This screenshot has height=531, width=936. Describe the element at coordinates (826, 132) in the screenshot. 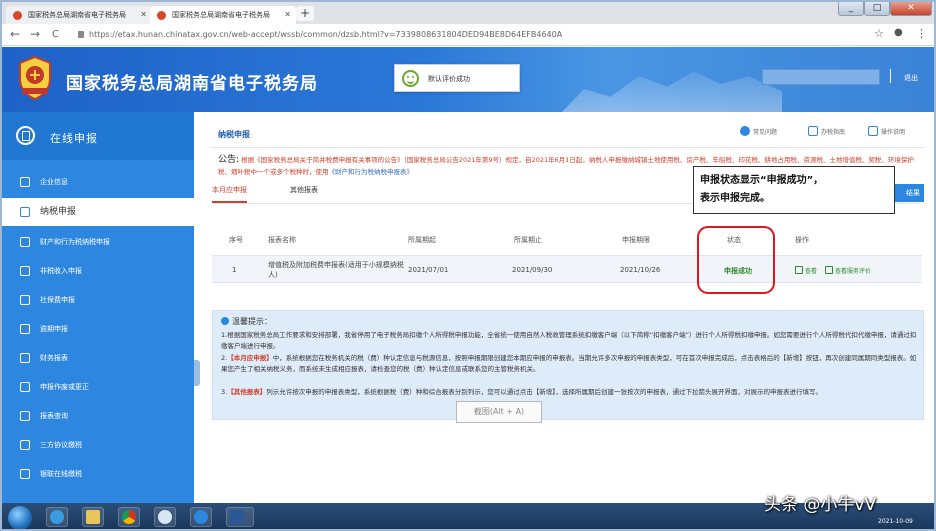

I see `guide-link: 办税指南` at that location.